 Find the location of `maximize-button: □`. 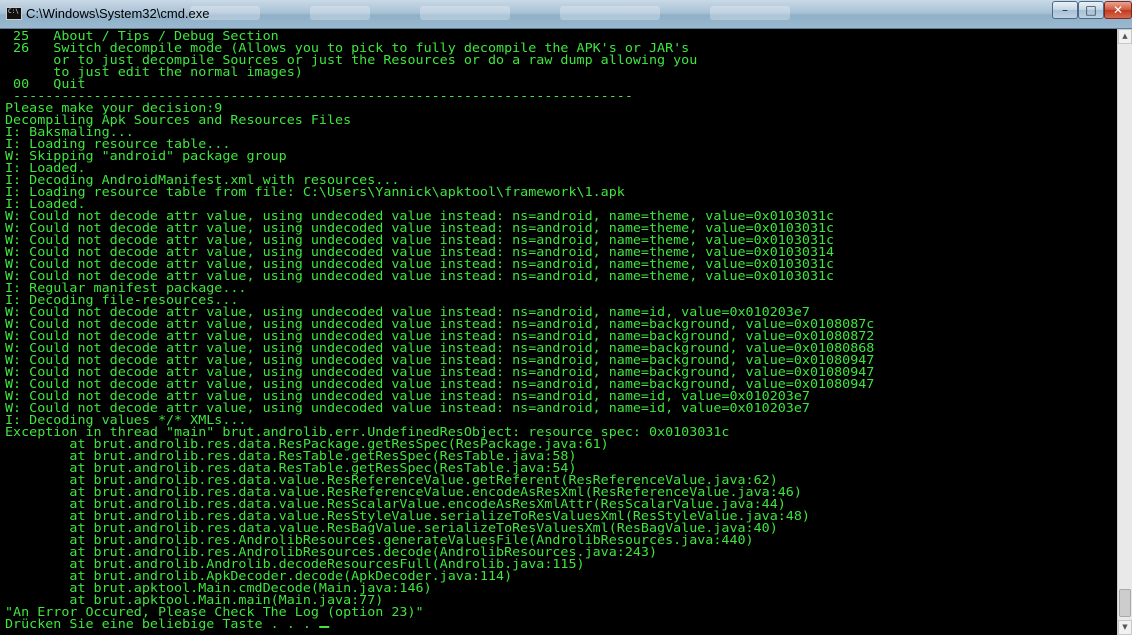

maximize-button: □ is located at coordinates (1091, 10).